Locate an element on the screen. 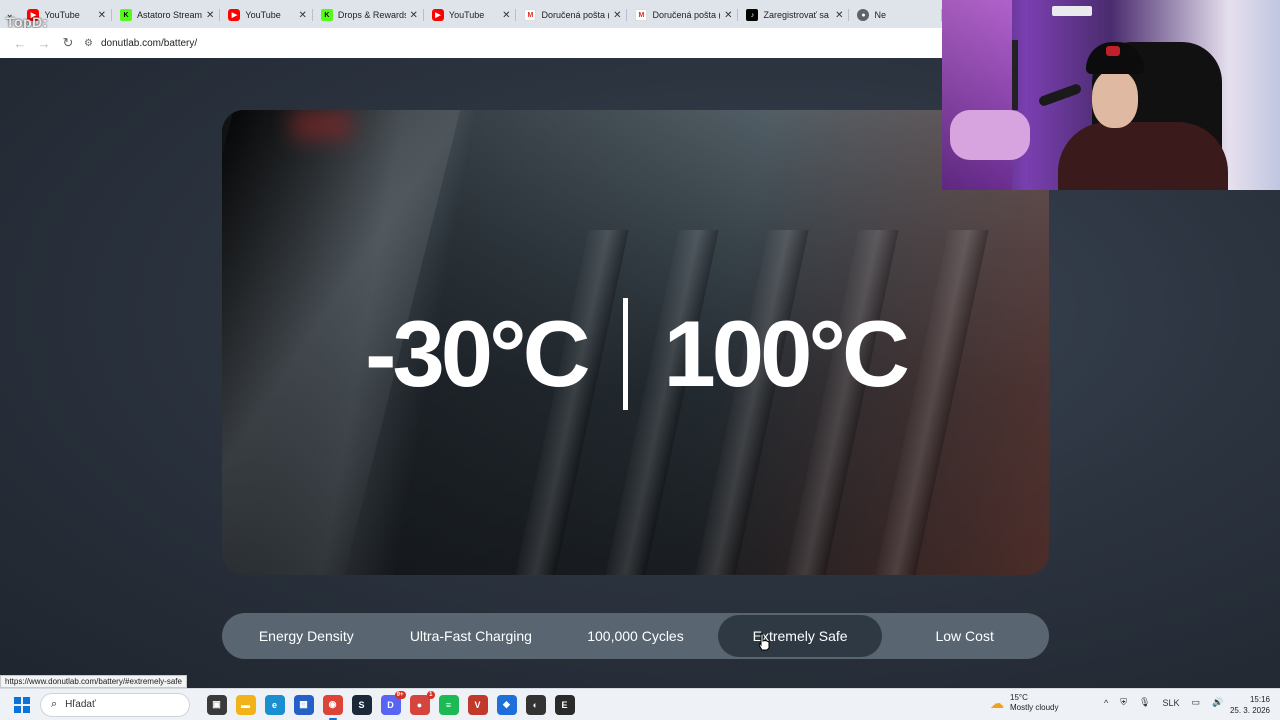 This screenshot has width=1280, height=720. browser-tab: K Drops & Rewards ✕ is located at coordinates (368, 15).